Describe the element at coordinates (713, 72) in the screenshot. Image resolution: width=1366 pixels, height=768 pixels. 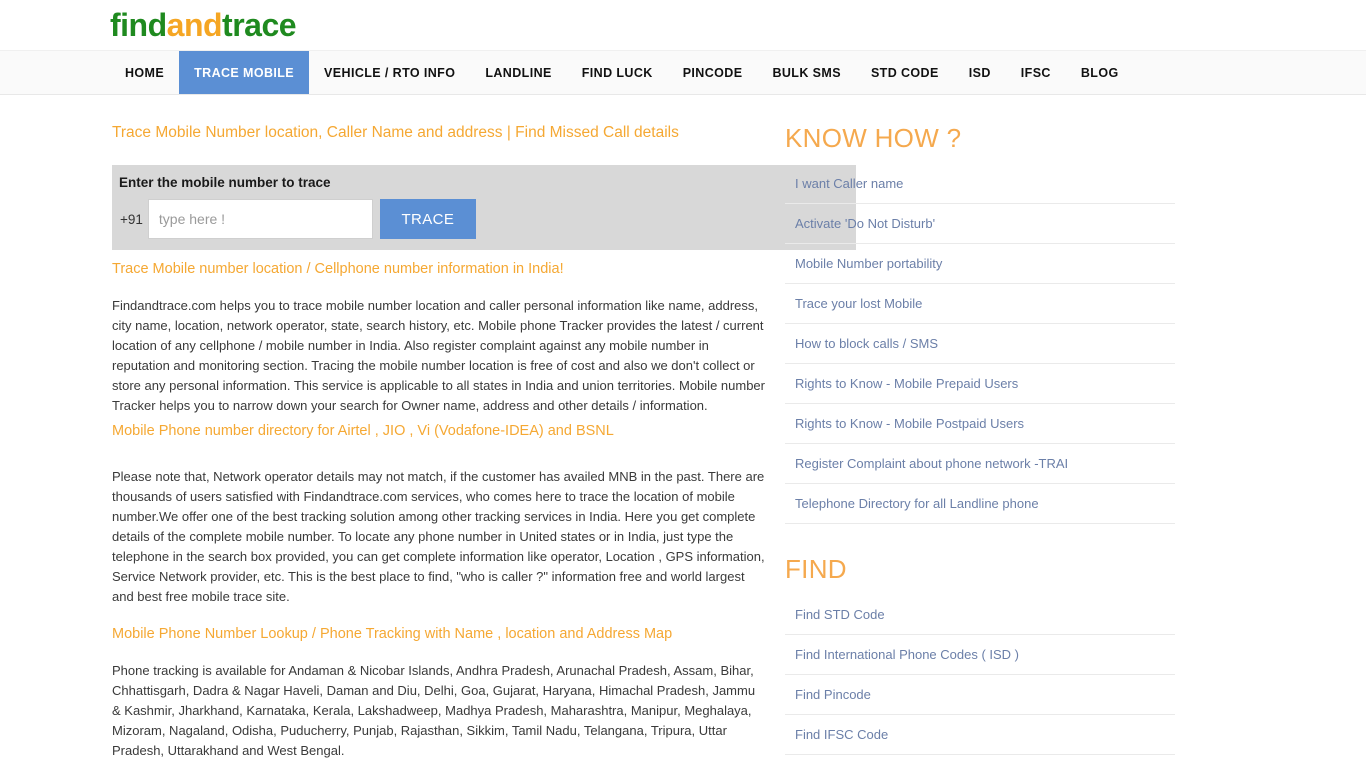
I see `nav-item-pincode: PINCODE` at that location.